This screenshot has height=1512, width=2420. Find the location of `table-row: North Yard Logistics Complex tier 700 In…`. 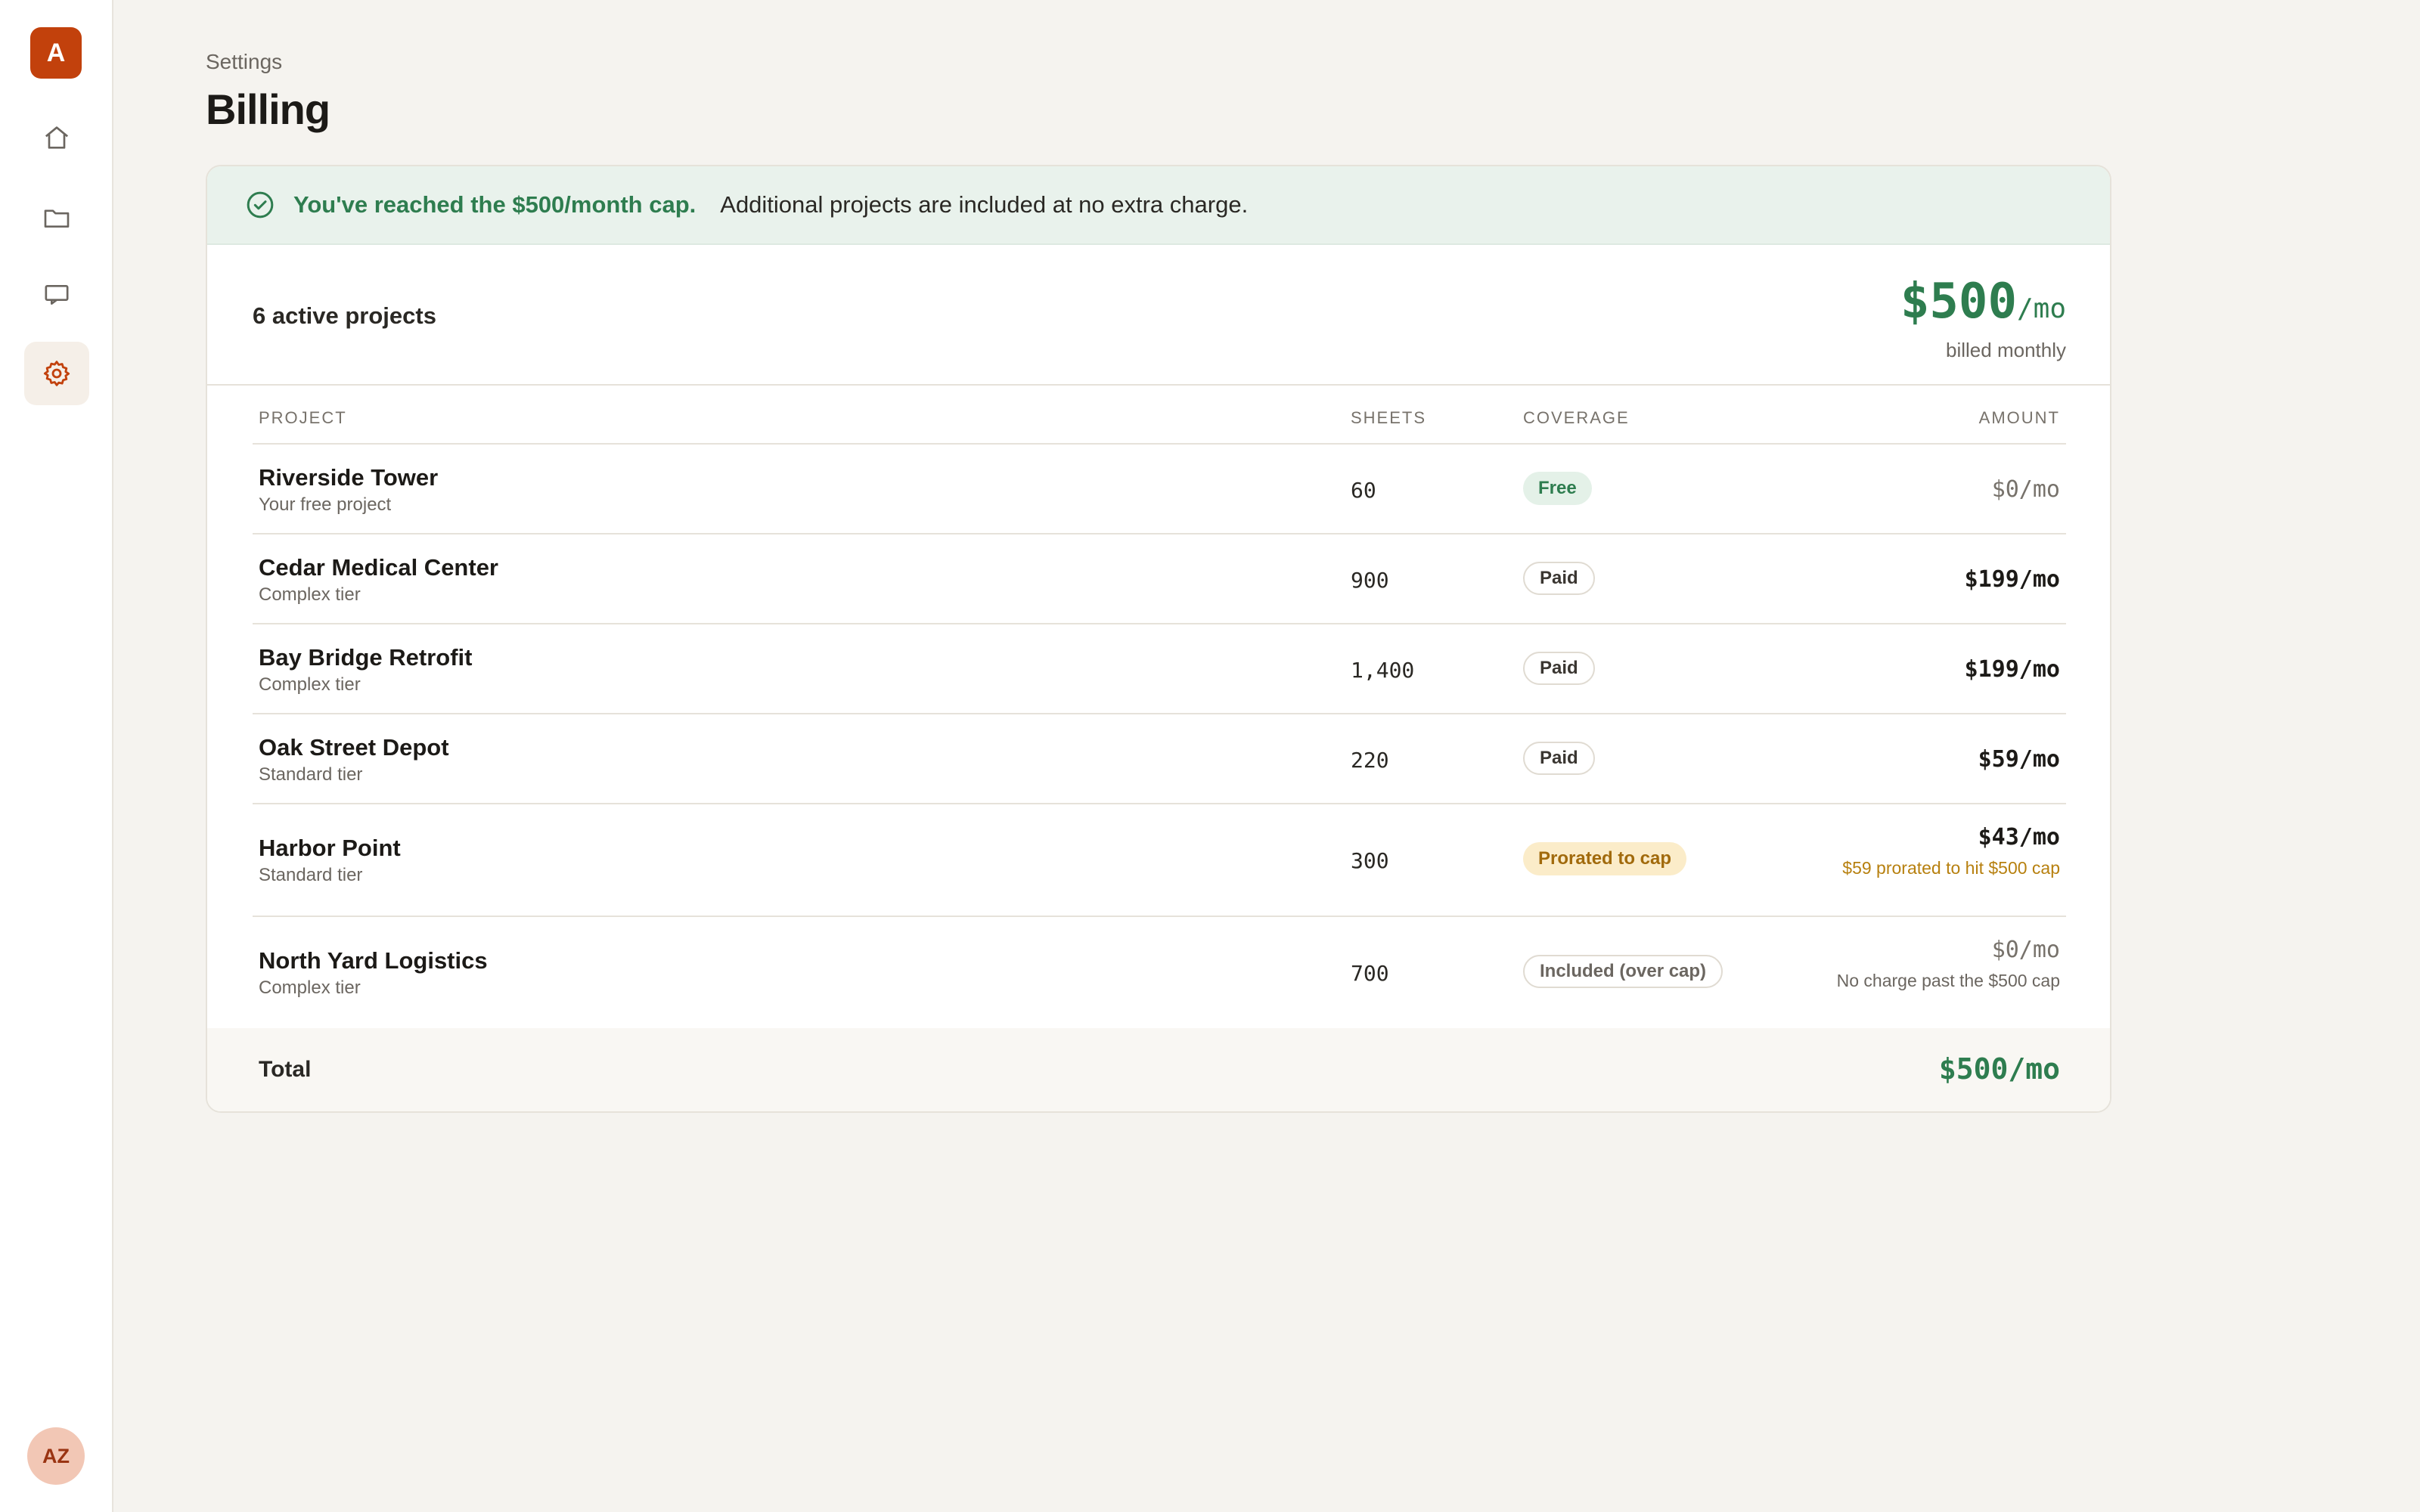

table-row: North Yard Logistics Complex tier 700 In… is located at coordinates (1159, 974).